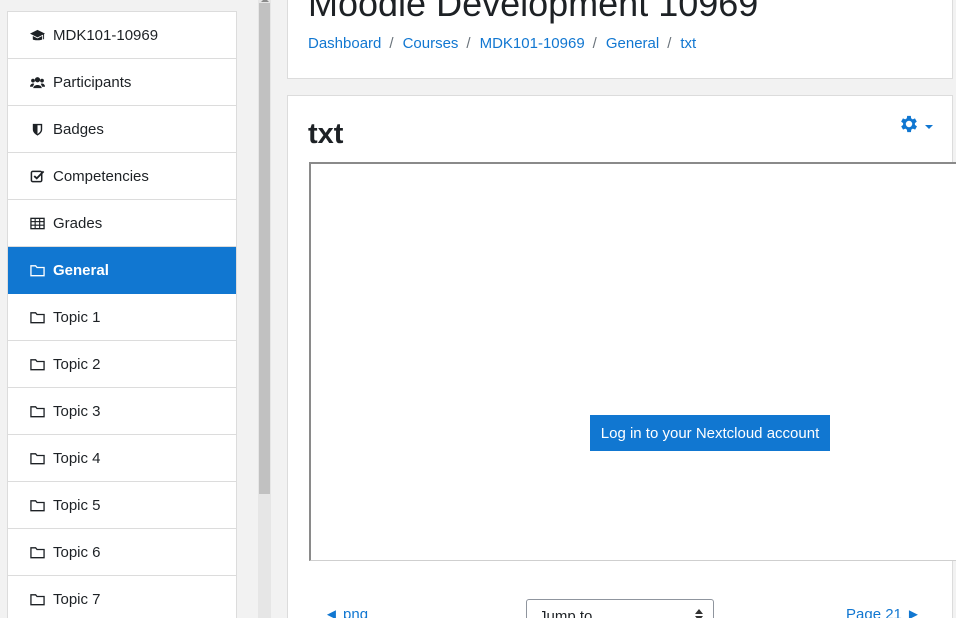 This screenshot has width=956, height=618. What do you see at coordinates (699, 613) in the screenshot?
I see `select-arrows-icon` at bounding box center [699, 613].